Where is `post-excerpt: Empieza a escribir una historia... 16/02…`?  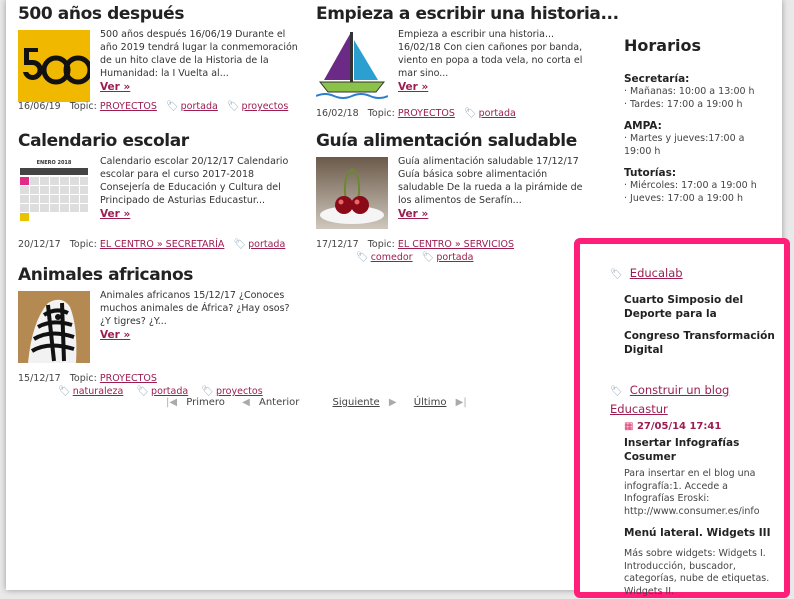
post-excerpt: Empieza a escribir una historia... 16/02… is located at coordinates (490, 54).